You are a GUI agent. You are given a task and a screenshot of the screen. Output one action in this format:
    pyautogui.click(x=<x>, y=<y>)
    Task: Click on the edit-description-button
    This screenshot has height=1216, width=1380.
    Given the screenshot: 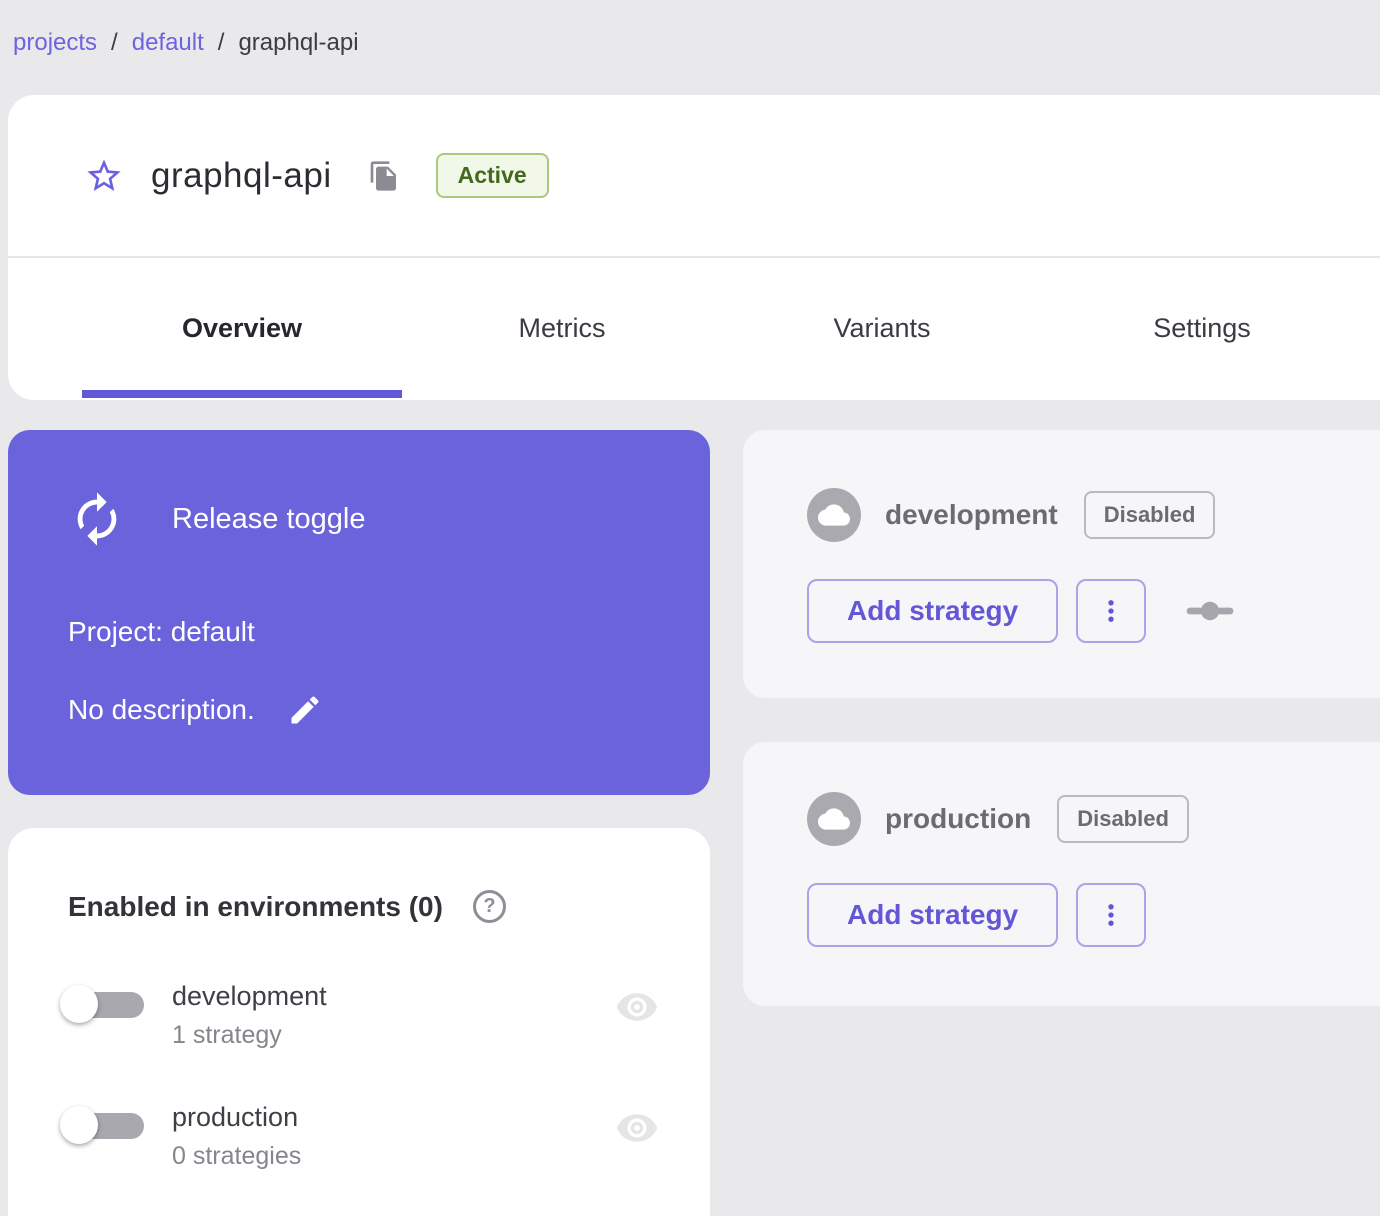 What is the action you would take?
    pyautogui.click(x=305, y=710)
    